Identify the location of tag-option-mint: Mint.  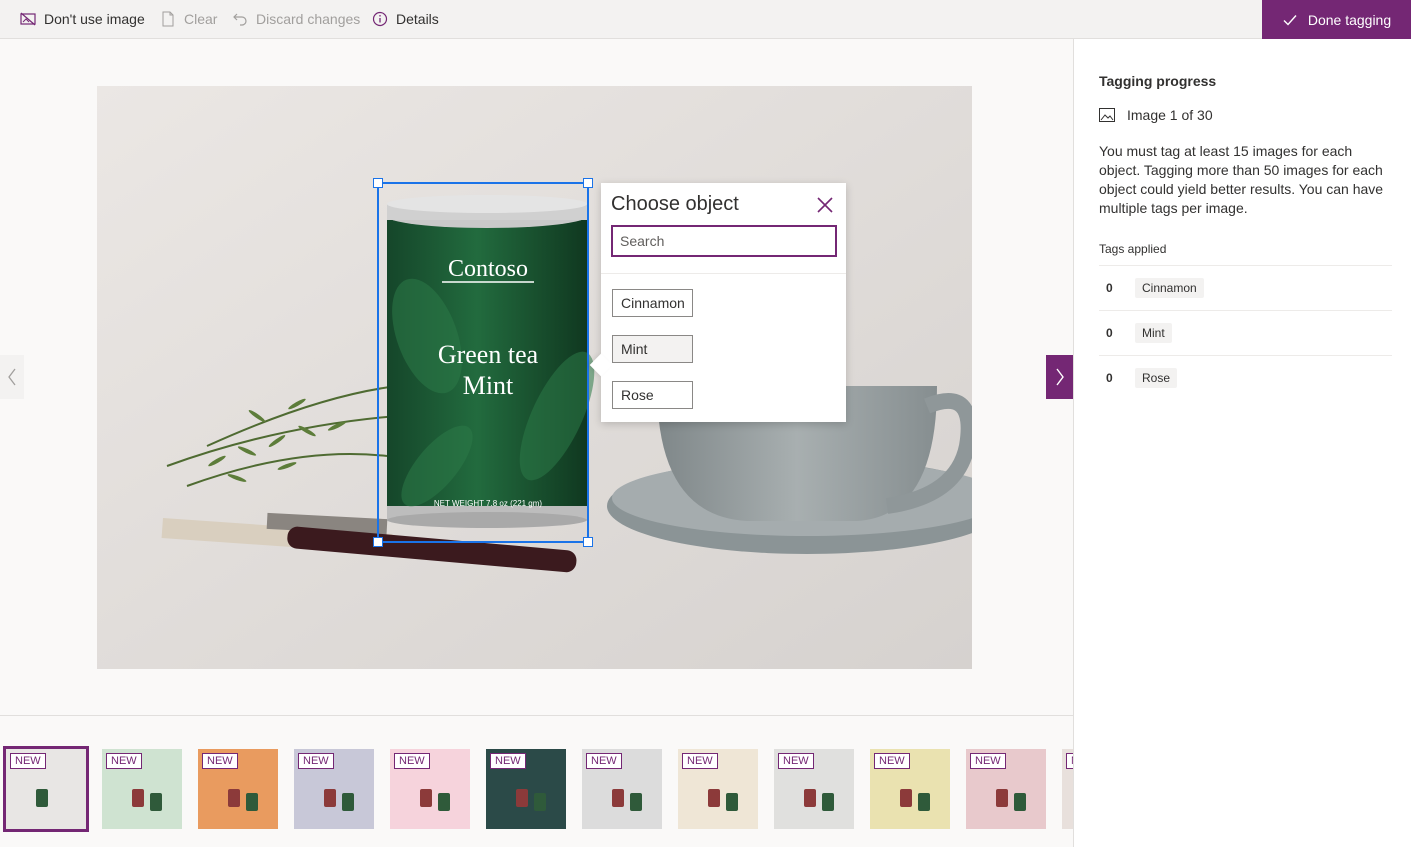
(652, 349).